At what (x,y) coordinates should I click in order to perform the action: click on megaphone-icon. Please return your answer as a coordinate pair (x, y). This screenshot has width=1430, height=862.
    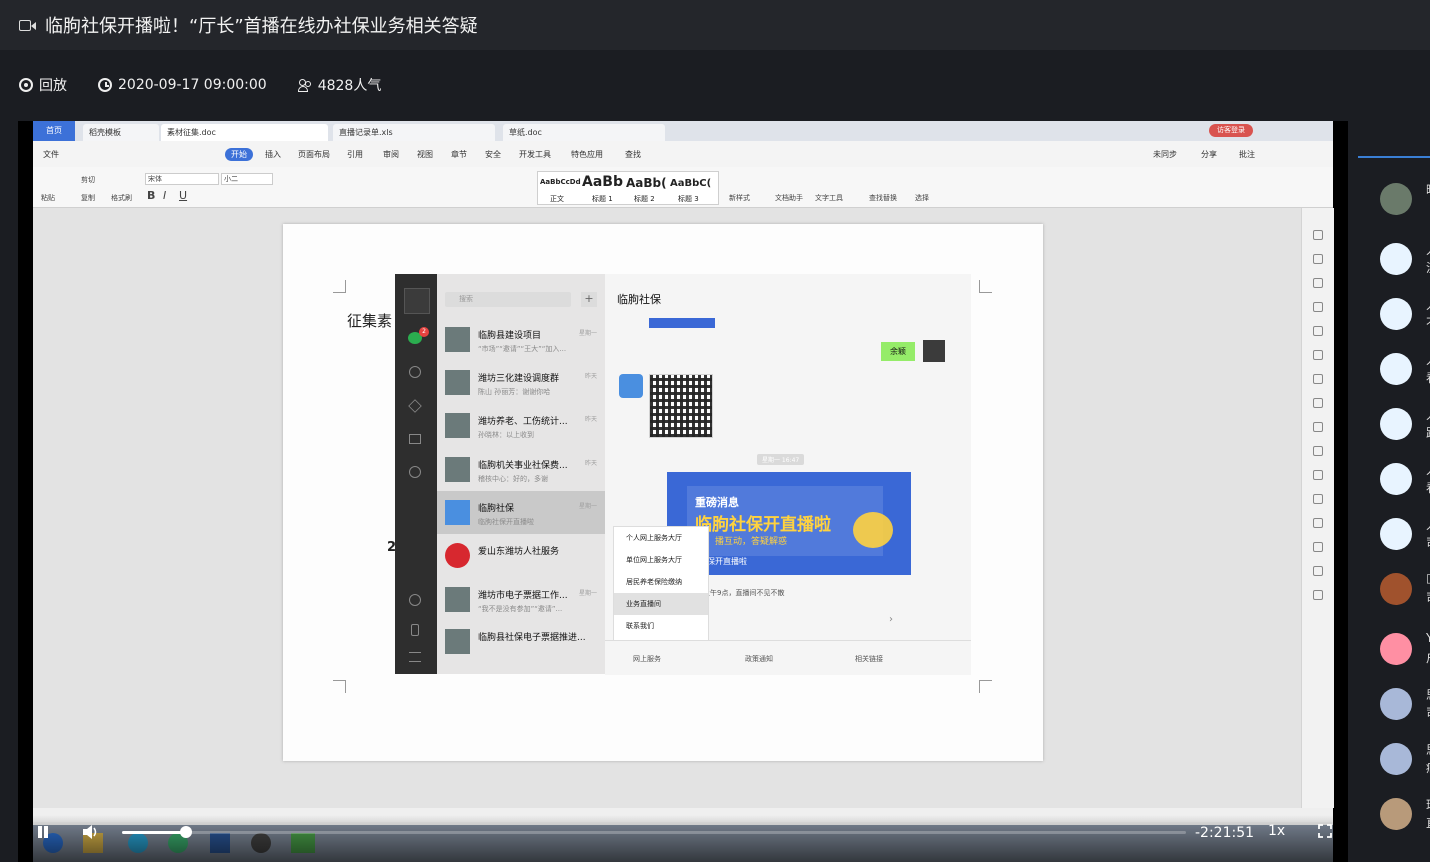
    Looking at the image, I should click on (873, 530).